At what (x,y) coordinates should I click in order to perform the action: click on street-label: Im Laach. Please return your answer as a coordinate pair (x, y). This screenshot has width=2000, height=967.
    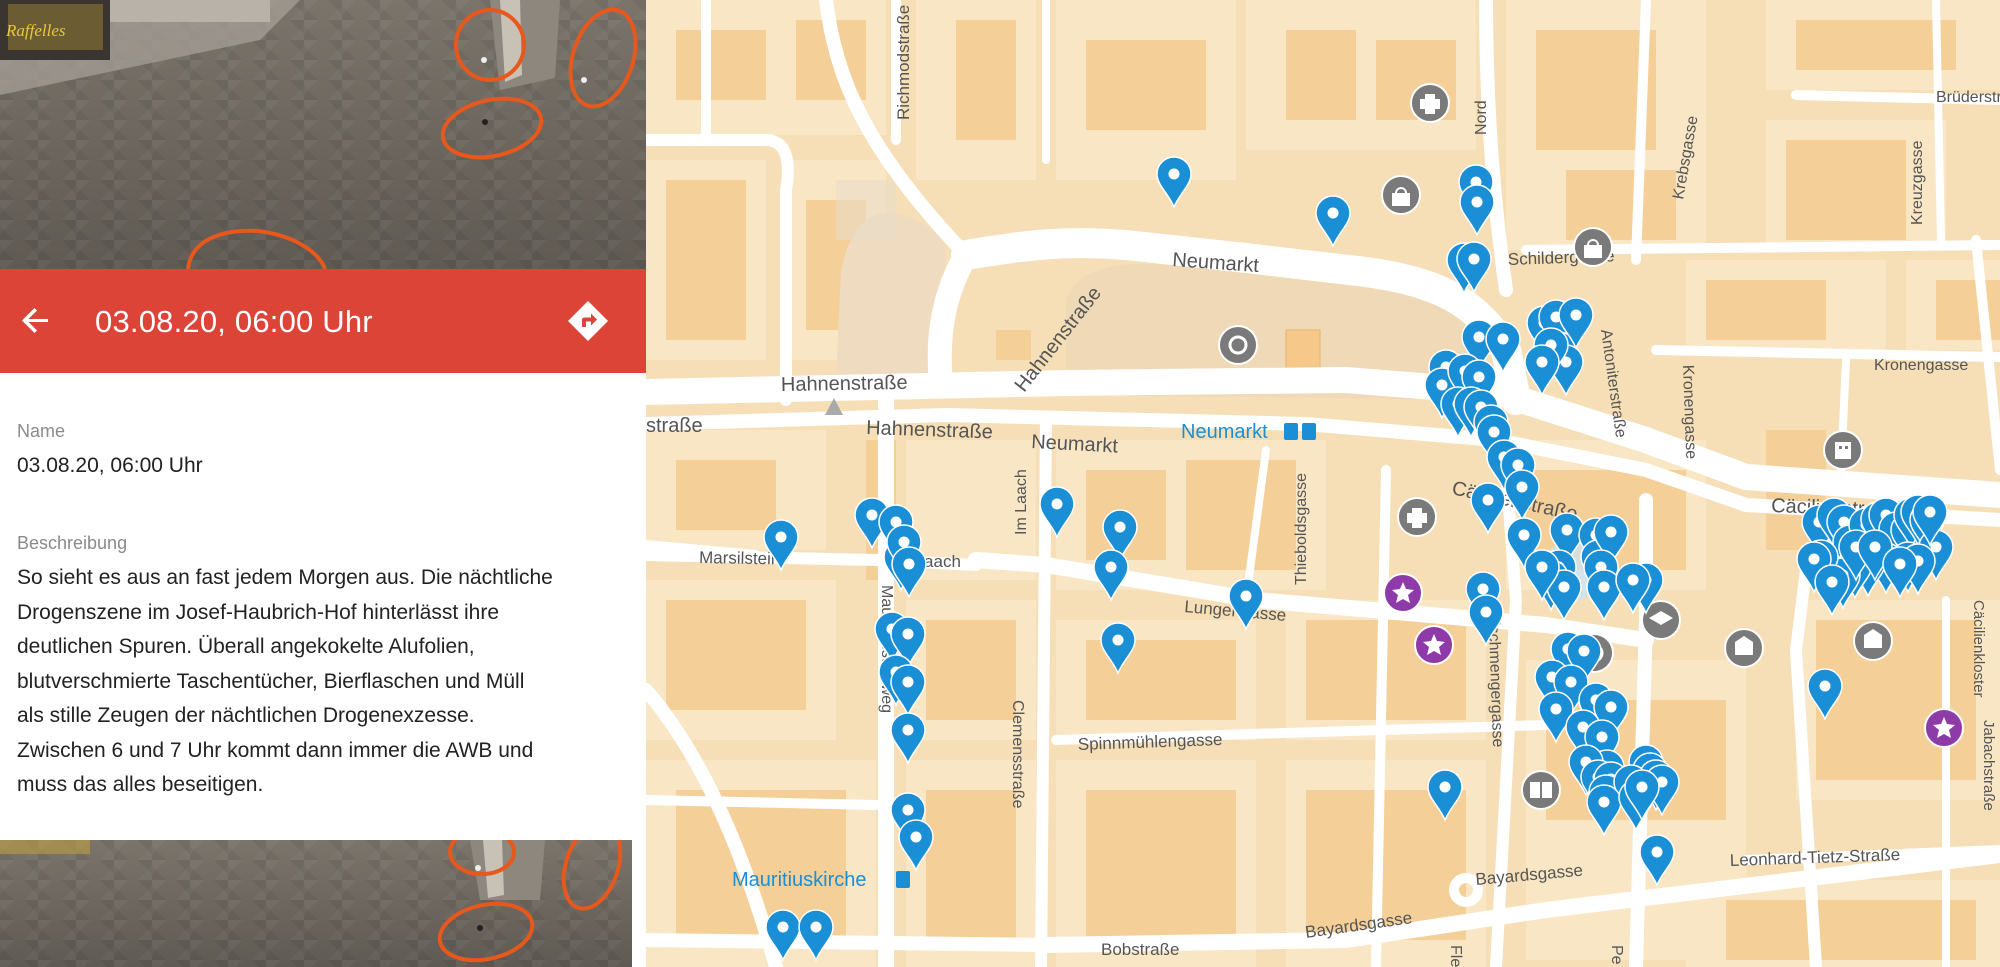
    Looking at the image, I should click on (1021, 502).